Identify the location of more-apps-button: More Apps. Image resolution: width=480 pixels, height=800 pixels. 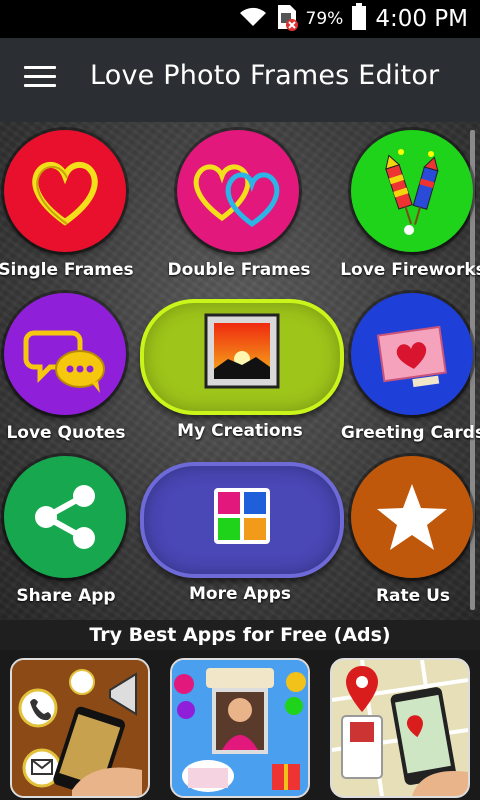
(240, 532).